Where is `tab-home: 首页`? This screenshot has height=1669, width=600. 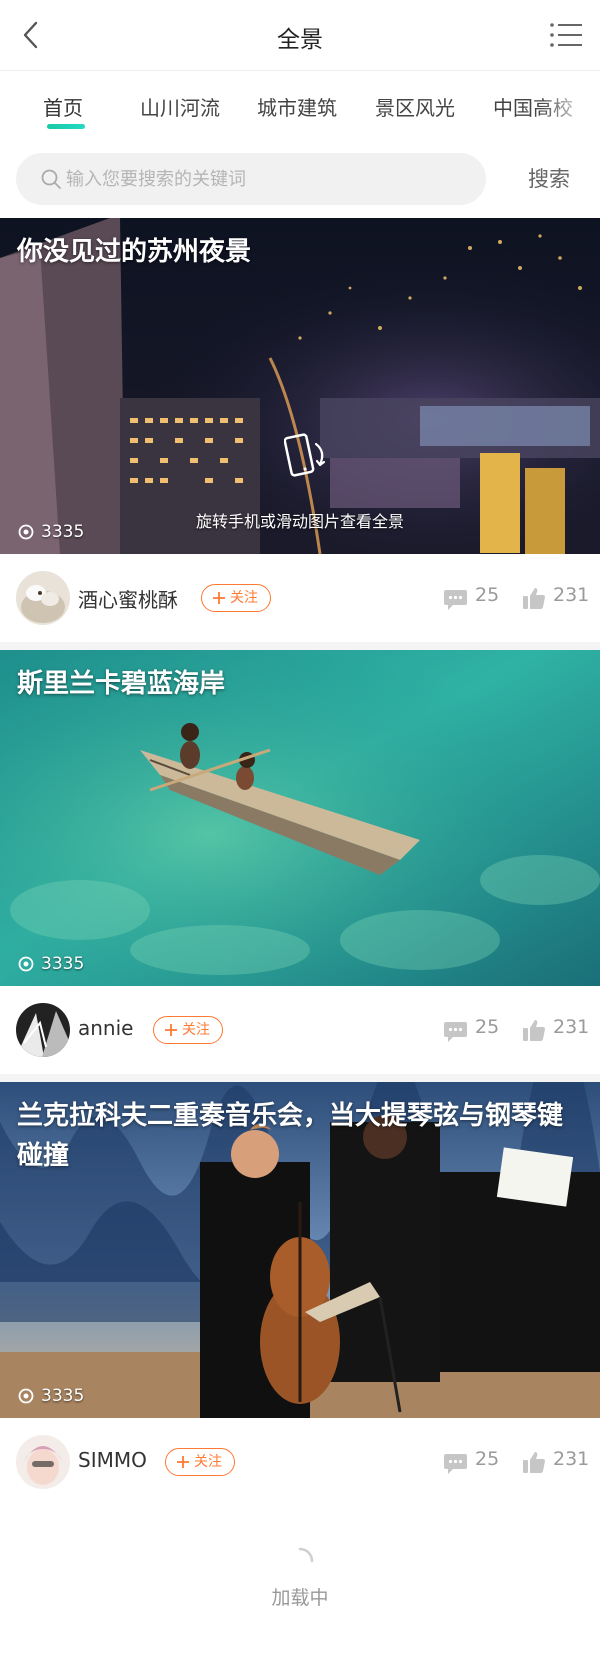 tab-home: 首页 is located at coordinates (63, 106).